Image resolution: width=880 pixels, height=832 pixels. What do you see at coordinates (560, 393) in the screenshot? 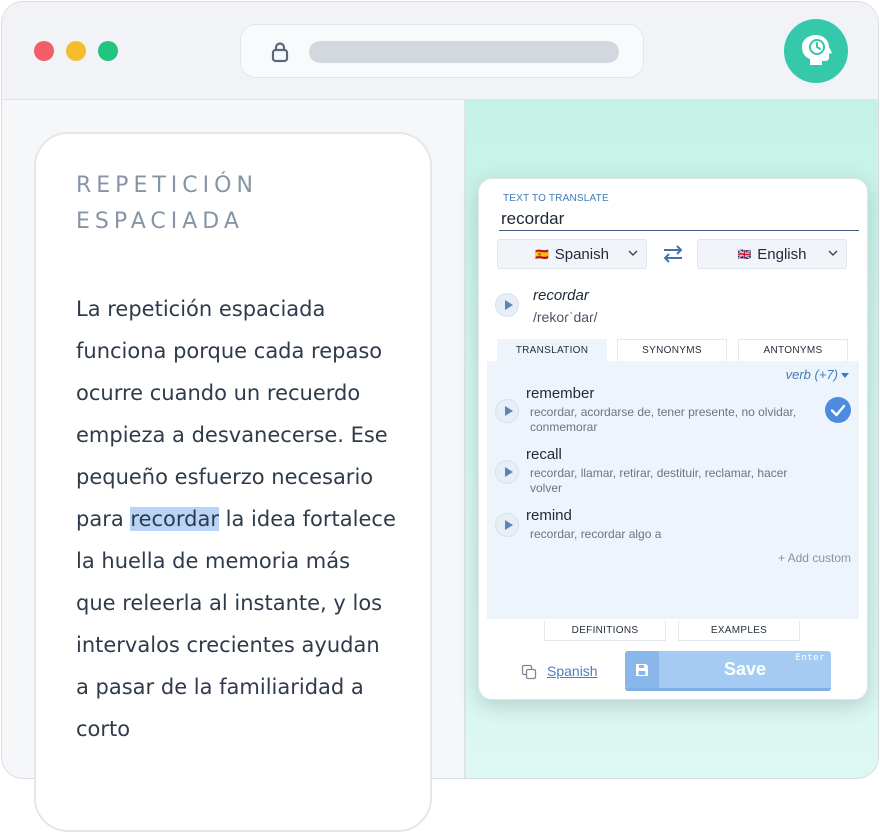
I see `translation-word: remember` at bounding box center [560, 393].